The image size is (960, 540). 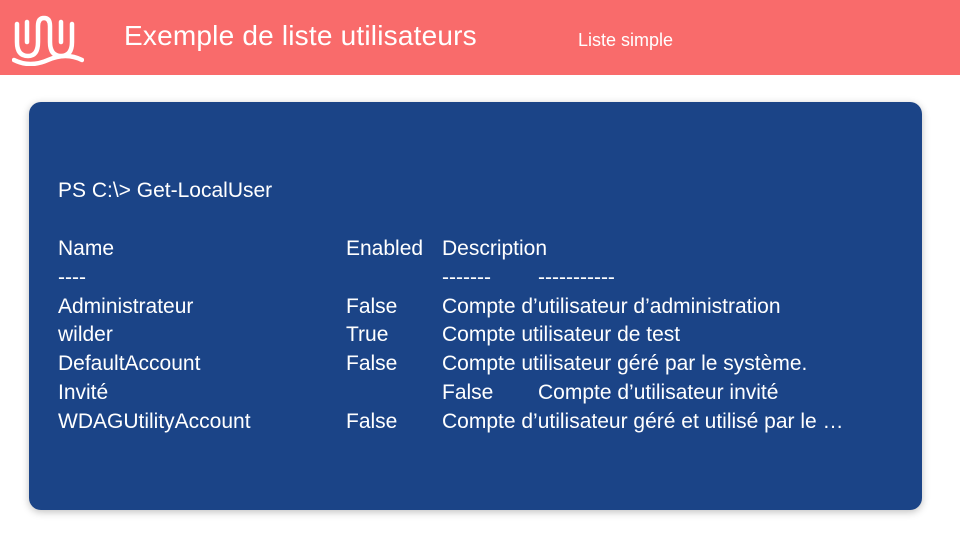 What do you see at coordinates (129, 363) in the screenshot?
I see `row-name: DefaultAccount` at bounding box center [129, 363].